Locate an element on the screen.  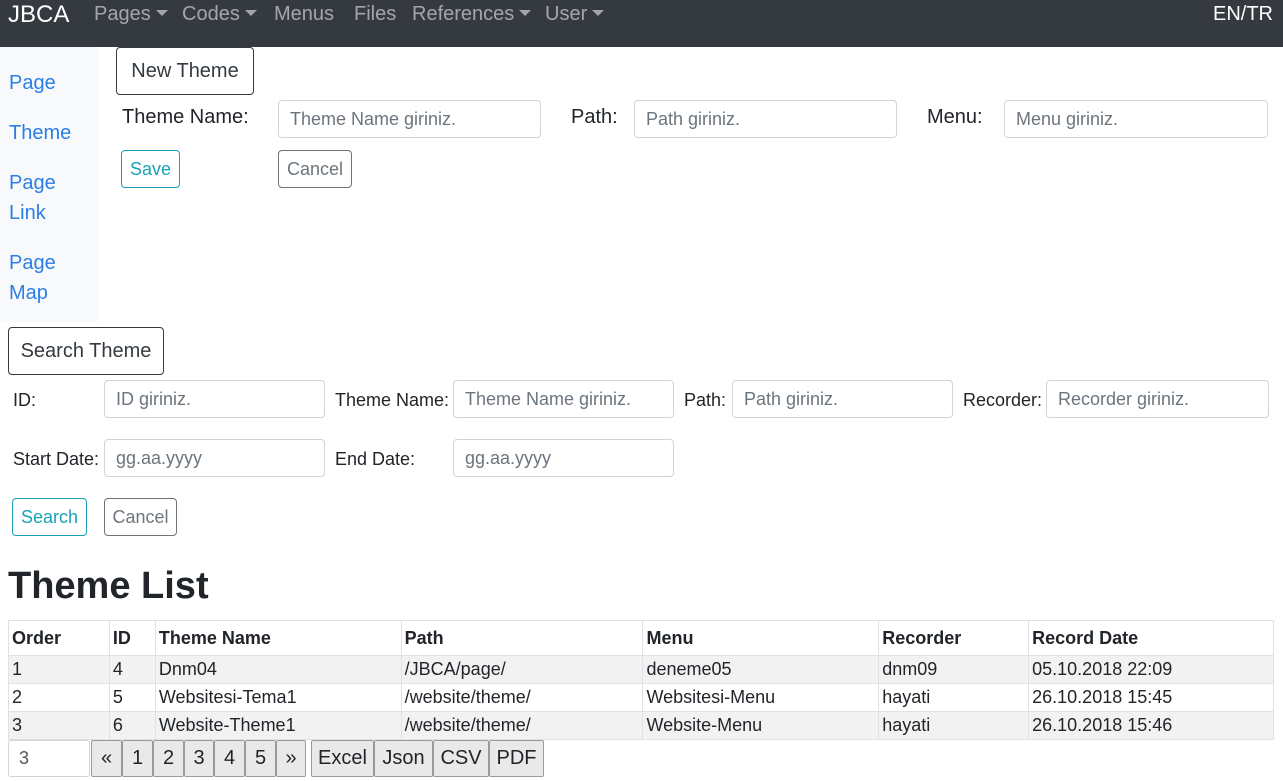
next-page-button: » is located at coordinates (291, 758).